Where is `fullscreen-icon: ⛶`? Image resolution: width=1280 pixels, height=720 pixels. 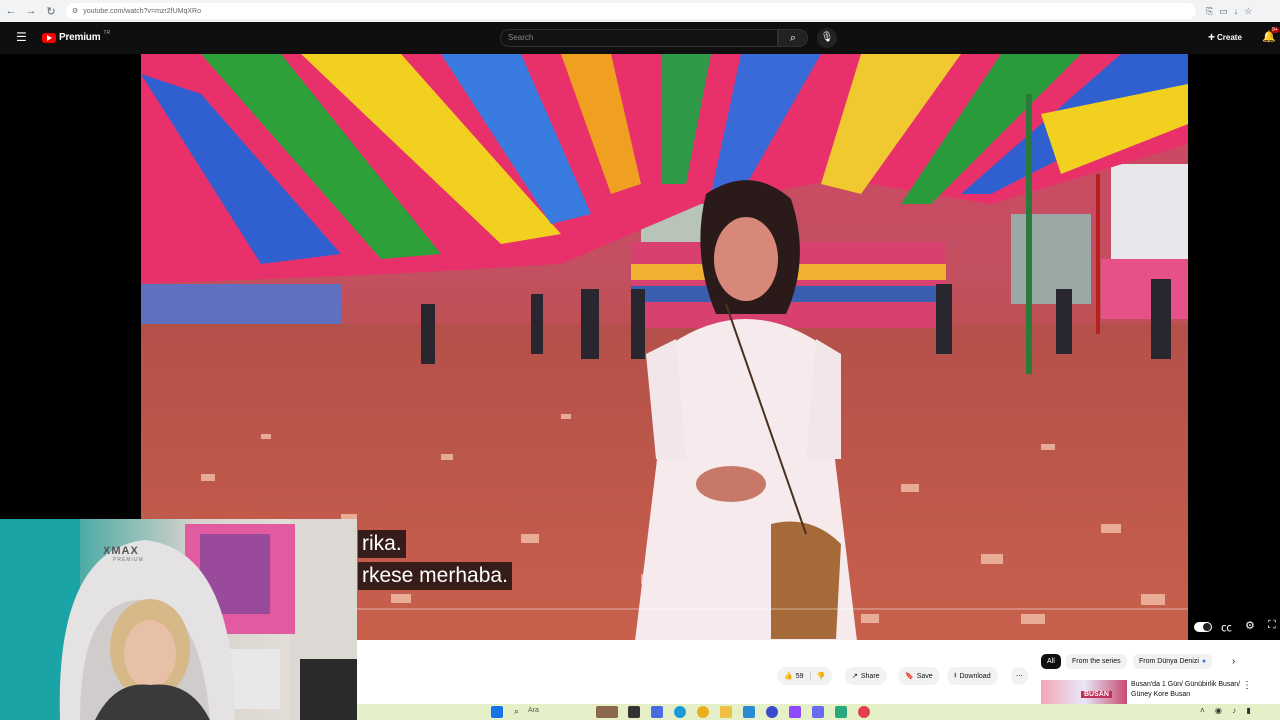 fullscreen-icon: ⛶ is located at coordinates (1272, 625).